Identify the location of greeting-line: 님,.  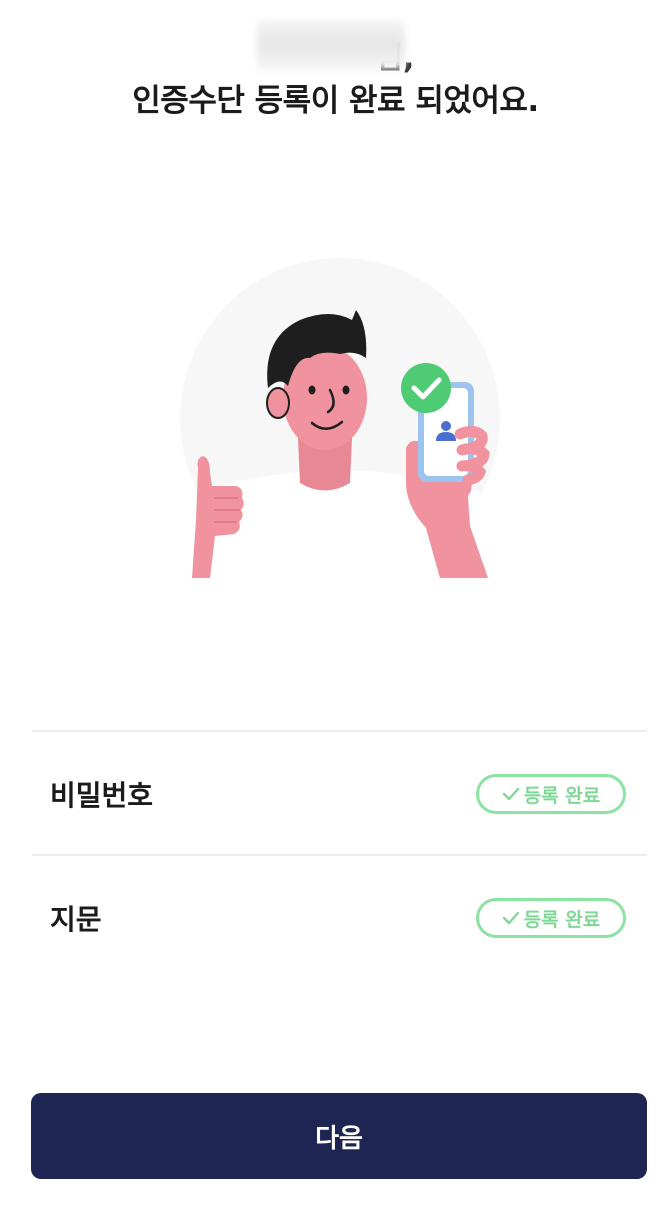
(335, 49).